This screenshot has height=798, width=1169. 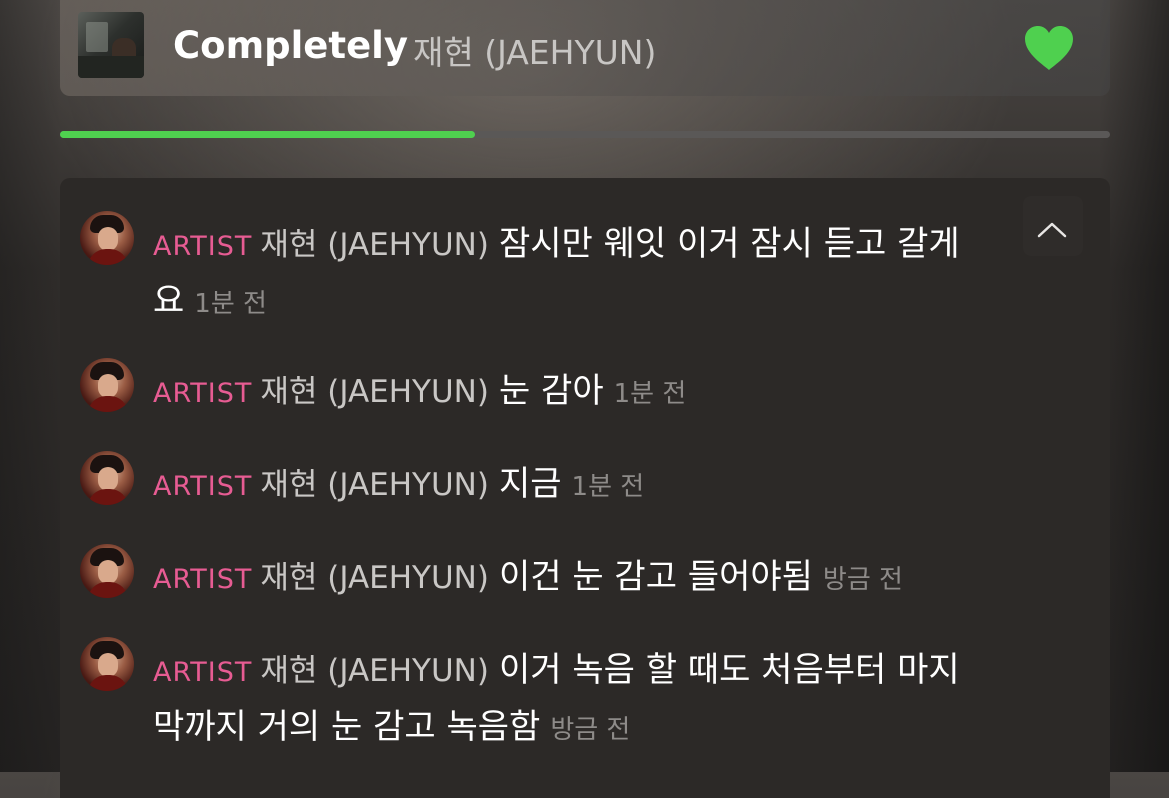 What do you see at coordinates (30, 386) in the screenshot?
I see `background-shade-left` at bounding box center [30, 386].